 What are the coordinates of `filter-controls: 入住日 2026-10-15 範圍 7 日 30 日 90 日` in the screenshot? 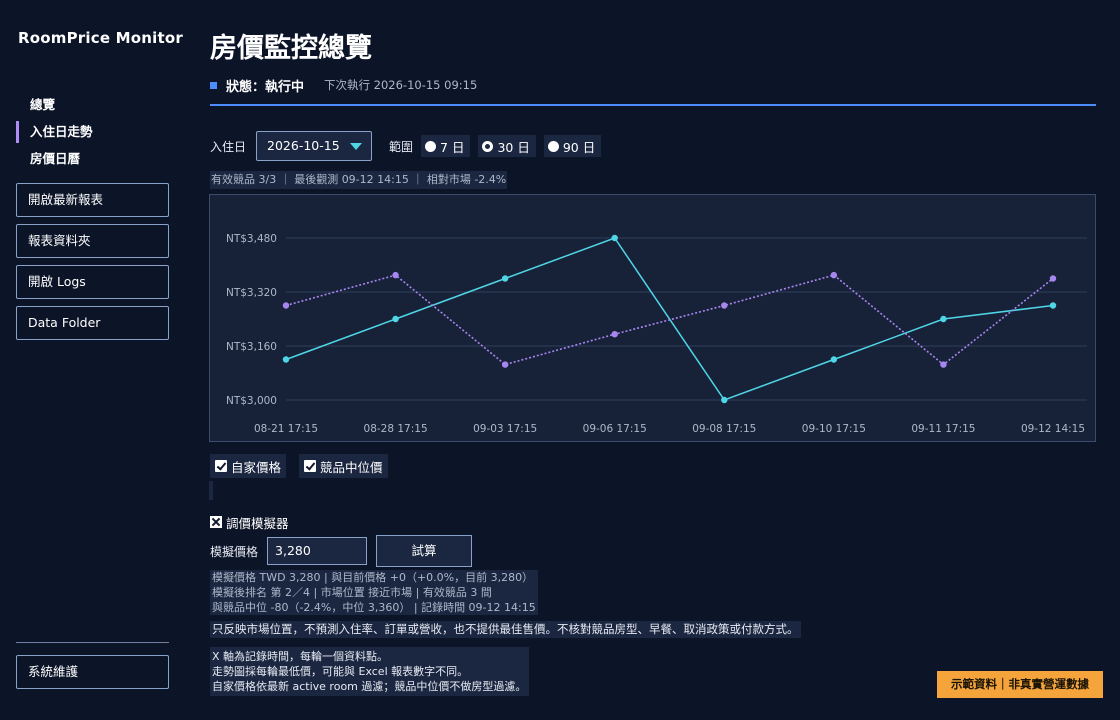 It's located at (406, 146).